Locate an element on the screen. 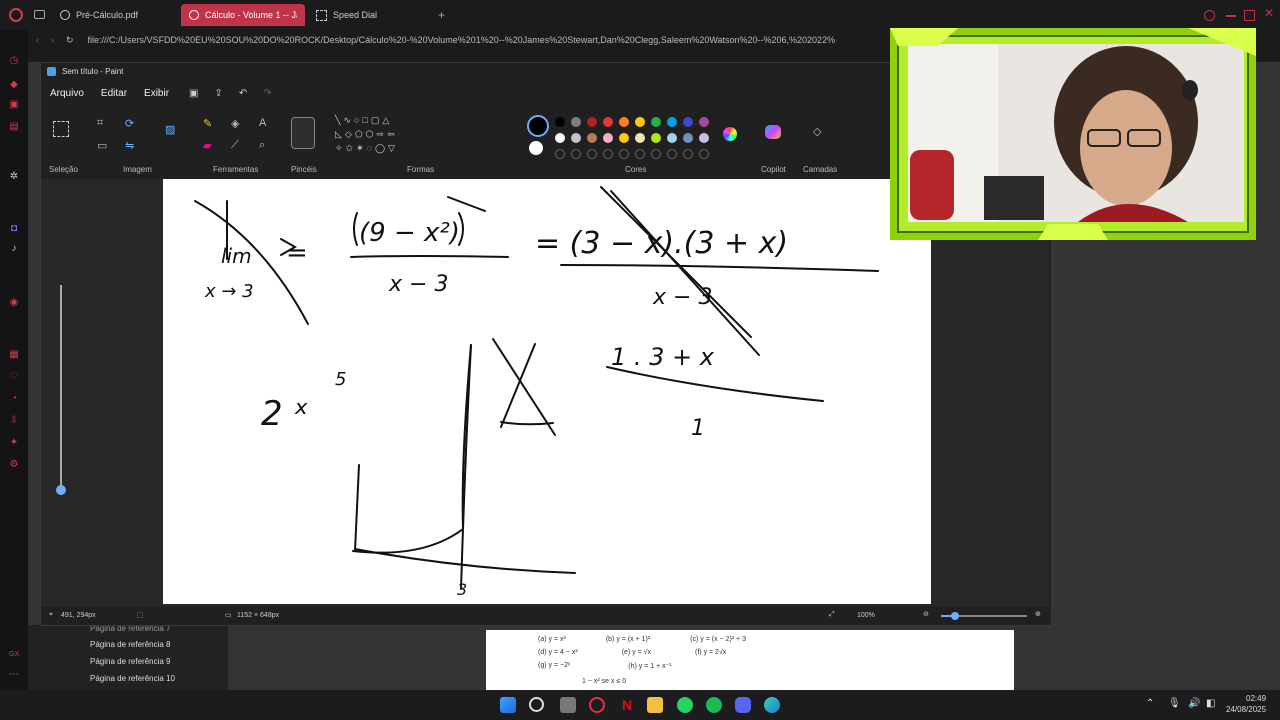 The width and height of the screenshot is (1280, 720). maximize-icon is located at coordinates (1249, 15).